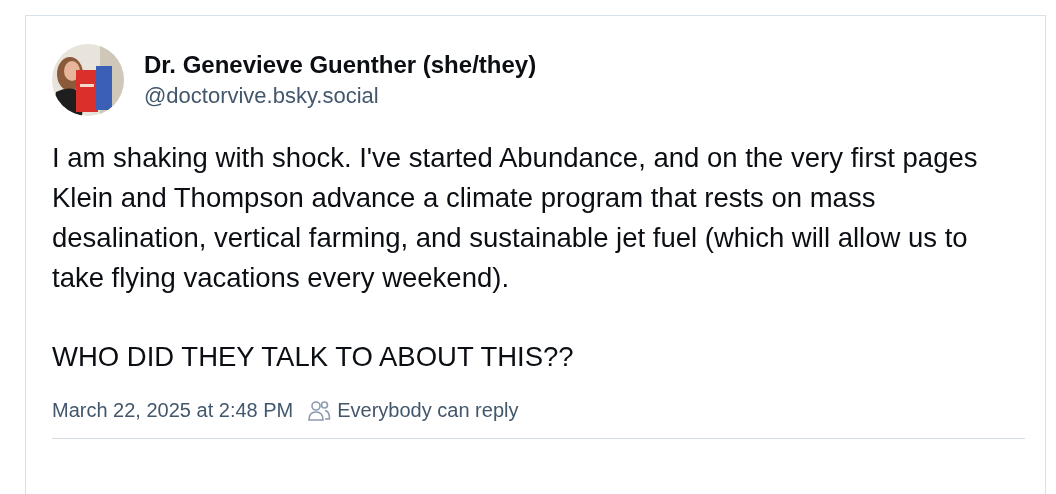  Describe the element at coordinates (340, 65) in the screenshot. I see `author-name: Dr. Genevieve Guenther (she/they)` at that location.